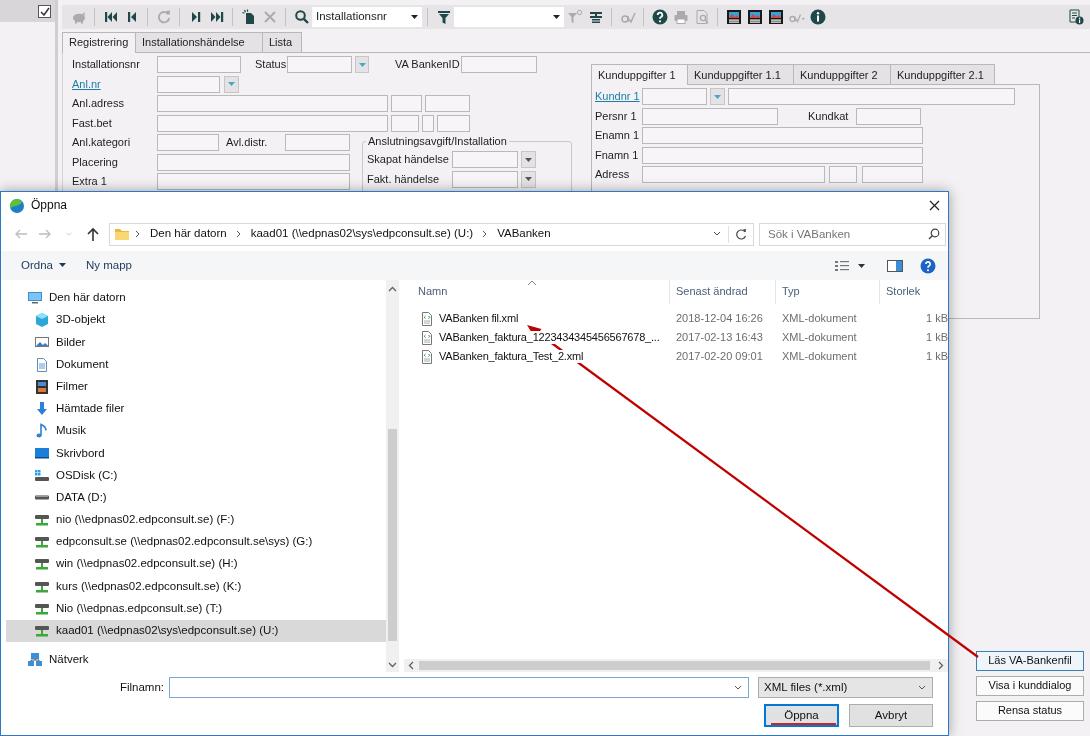  Describe the element at coordinates (248, 17) in the screenshot. I see `new-document-icon` at that location.